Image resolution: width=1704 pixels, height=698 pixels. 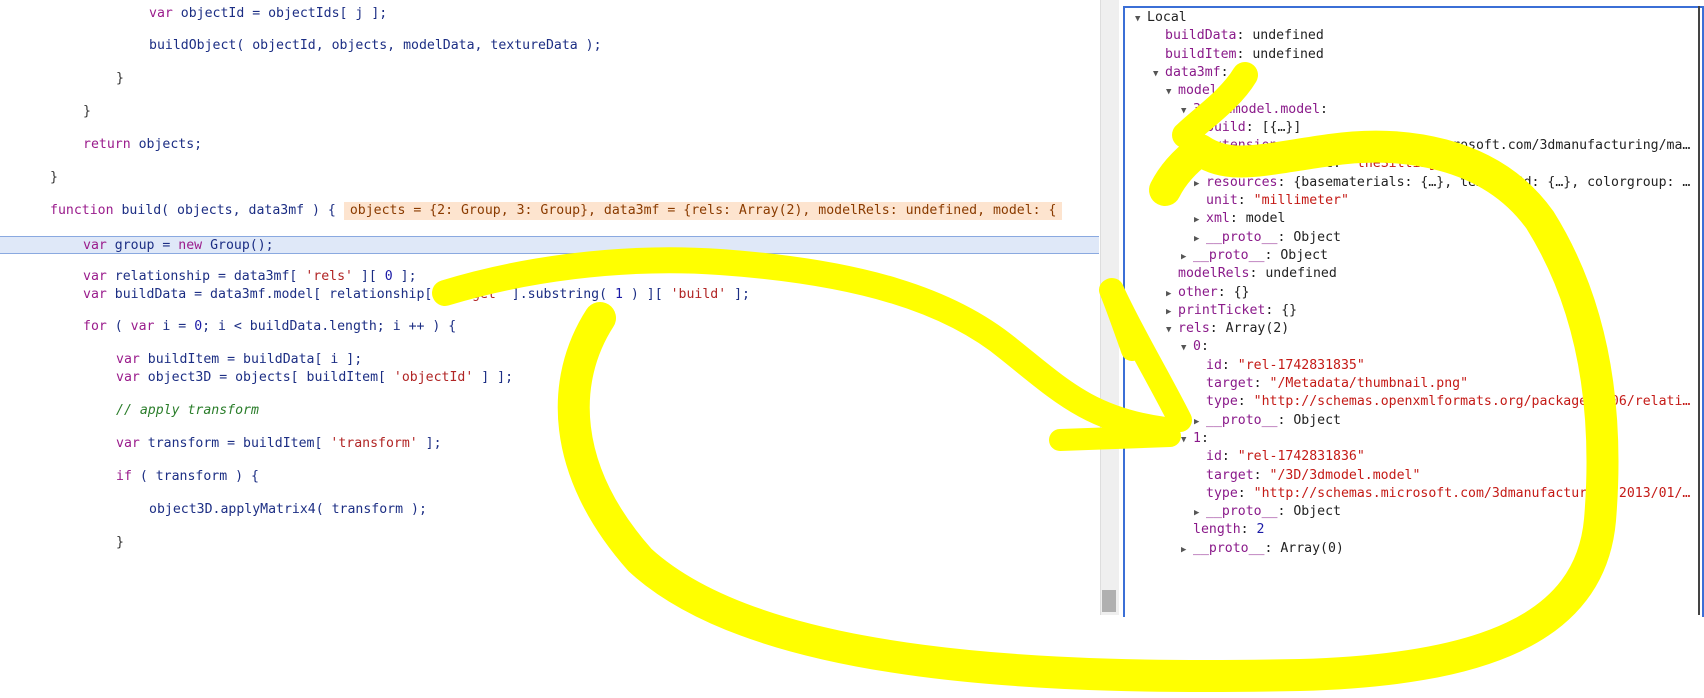 What do you see at coordinates (549, 411) in the screenshot?
I see `code-line: // apply transform` at bounding box center [549, 411].